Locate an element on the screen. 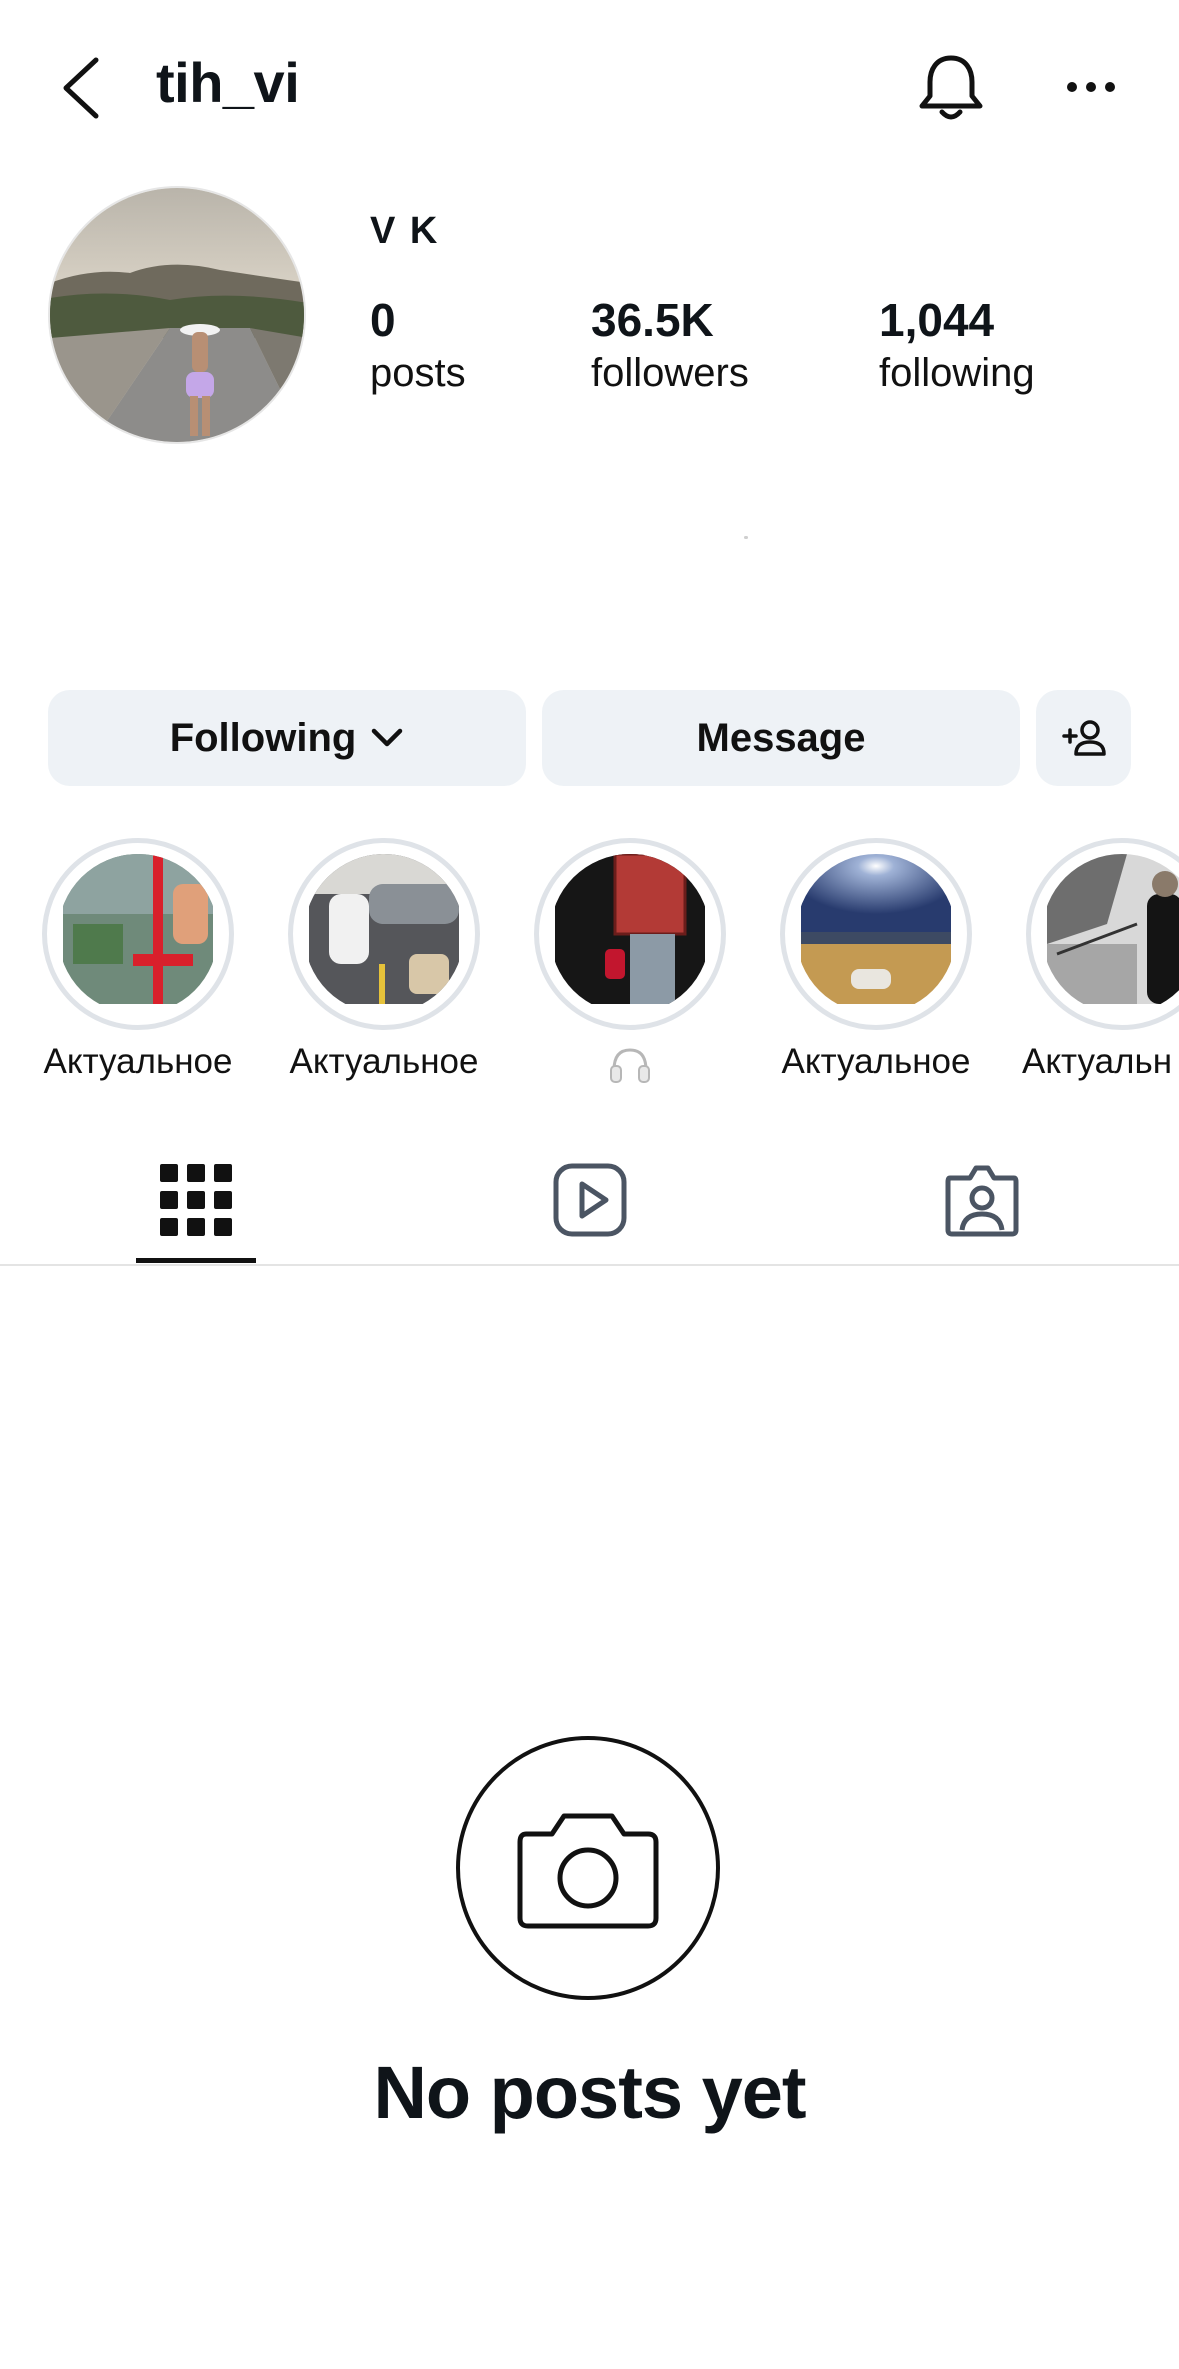 Image resolution: width=1179 pixels, height=2369 pixels. message-button: Message is located at coordinates (781, 738).